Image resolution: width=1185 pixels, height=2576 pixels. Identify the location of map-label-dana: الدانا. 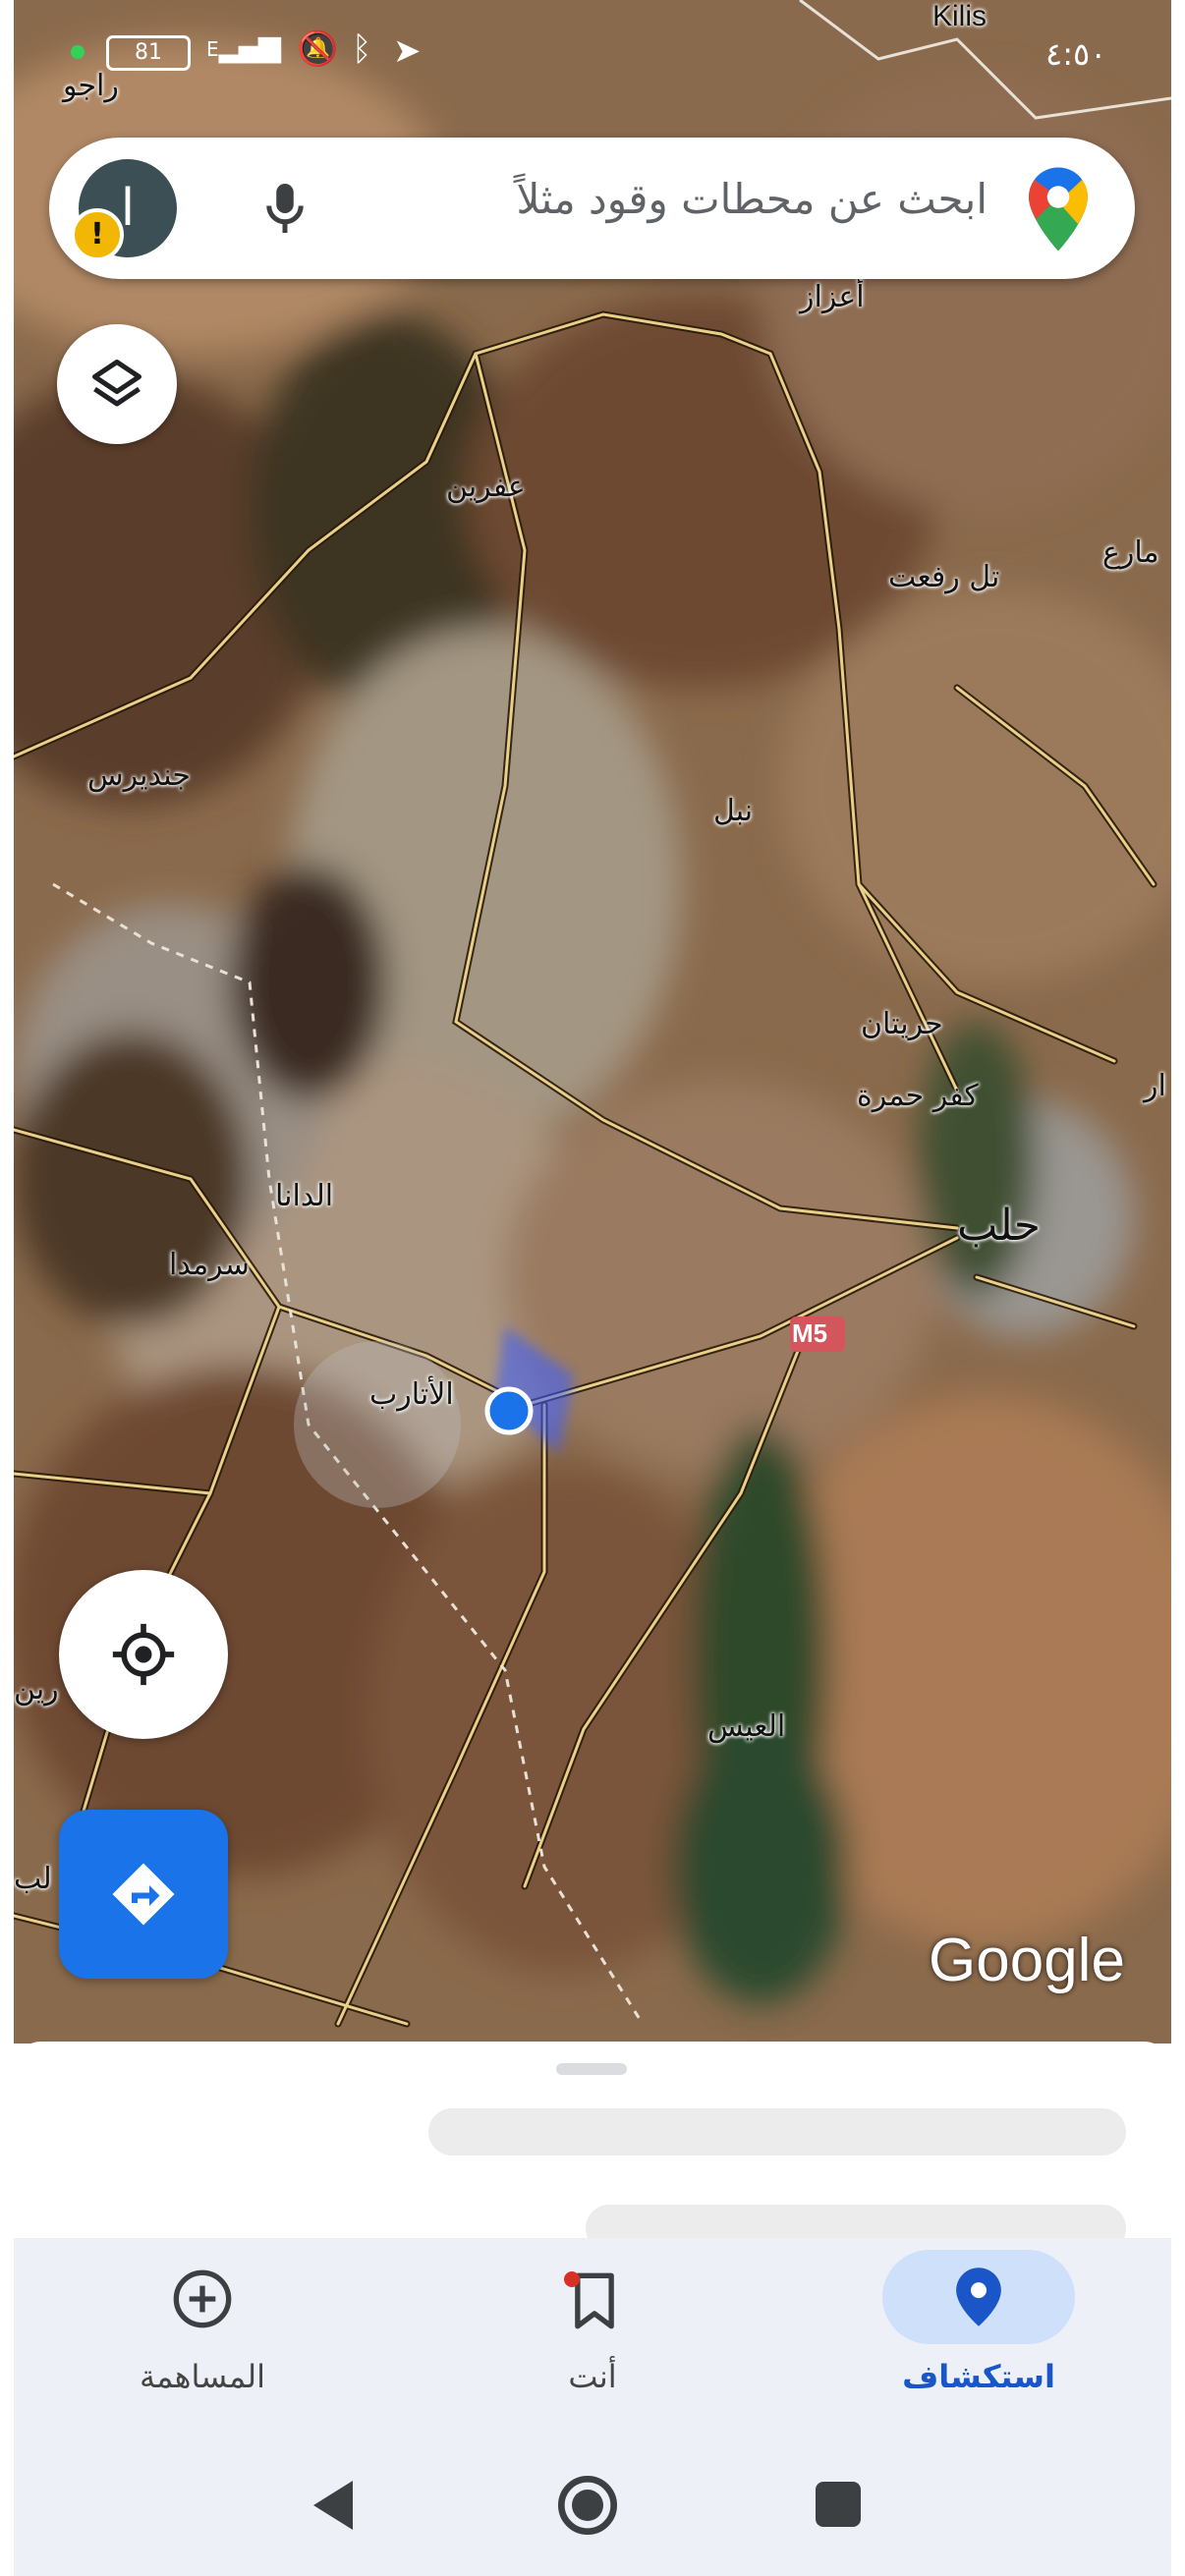
(305, 1196).